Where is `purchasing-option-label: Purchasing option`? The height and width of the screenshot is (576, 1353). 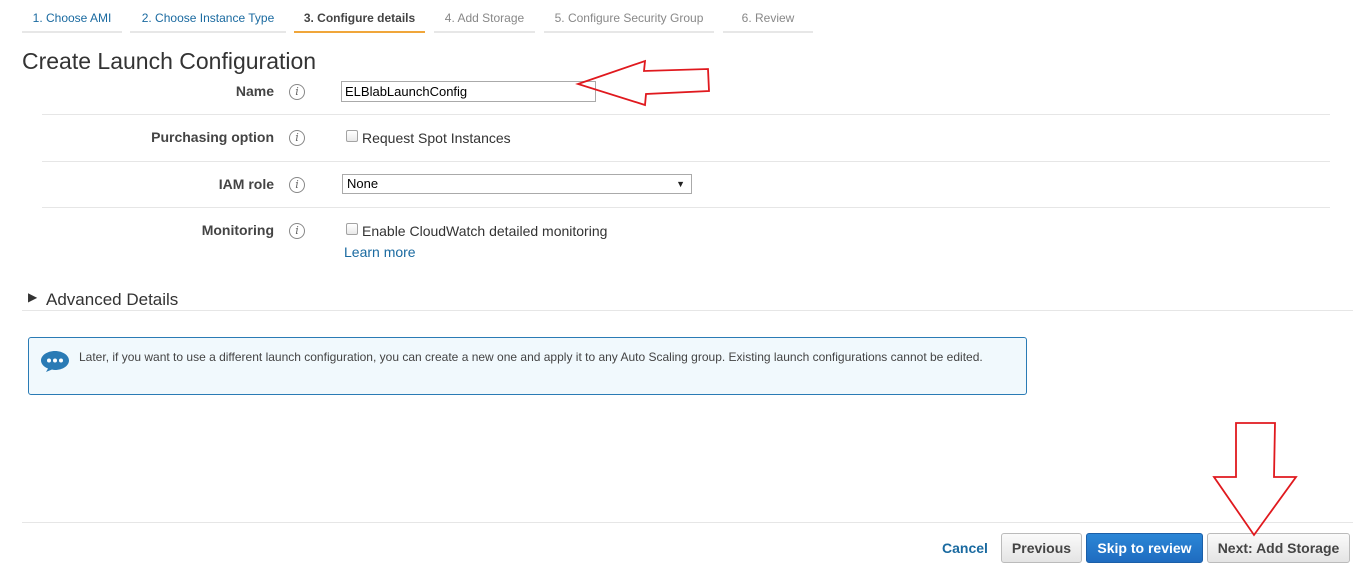 purchasing-option-label: Purchasing option is located at coordinates (212, 137).